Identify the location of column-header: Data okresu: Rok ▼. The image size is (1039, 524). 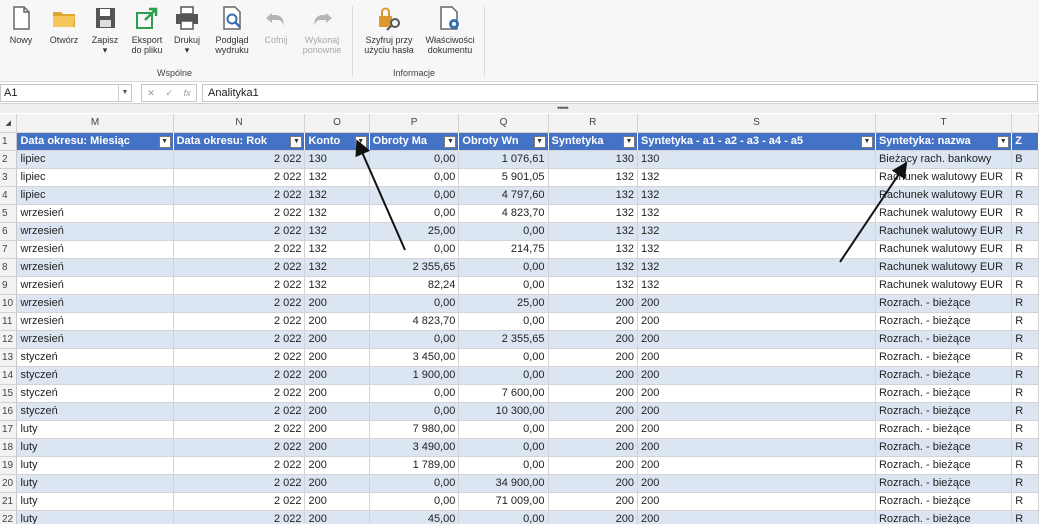
(239, 141).